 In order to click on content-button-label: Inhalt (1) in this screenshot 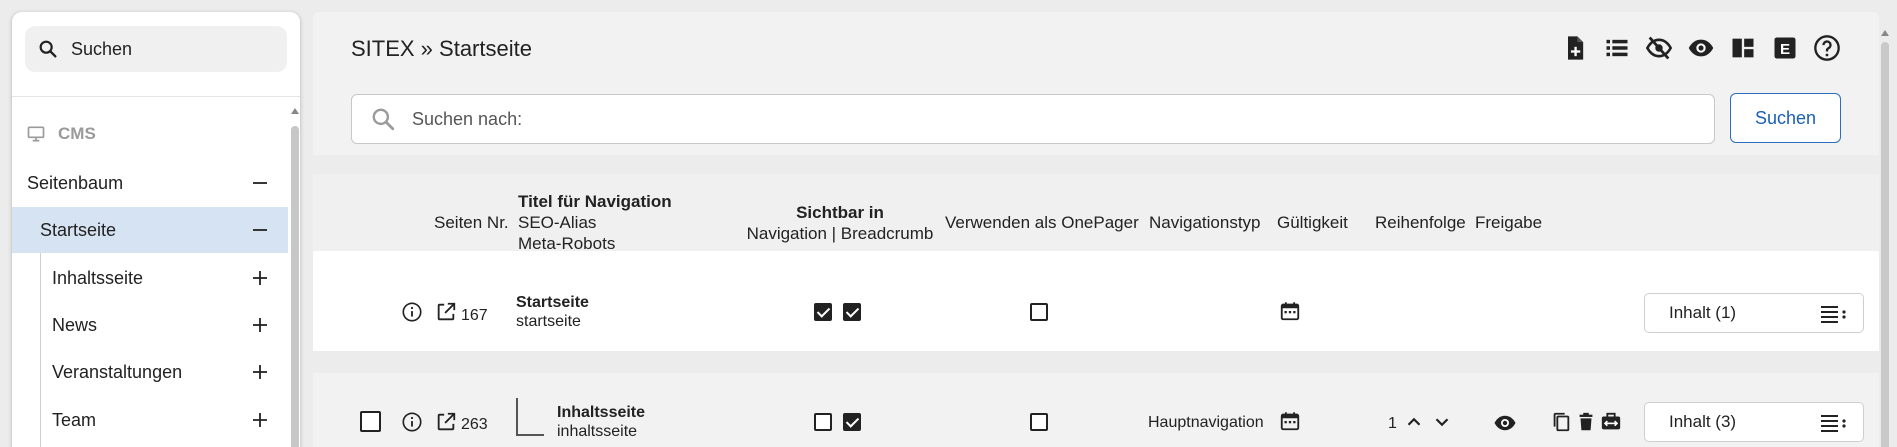, I will do `click(1703, 312)`.